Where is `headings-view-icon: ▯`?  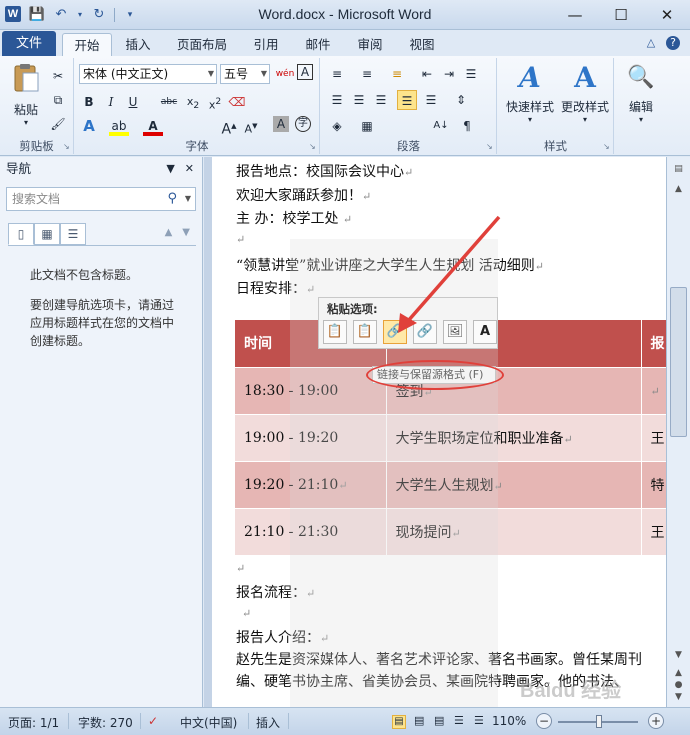 headings-view-icon: ▯ is located at coordinates (21, 234).